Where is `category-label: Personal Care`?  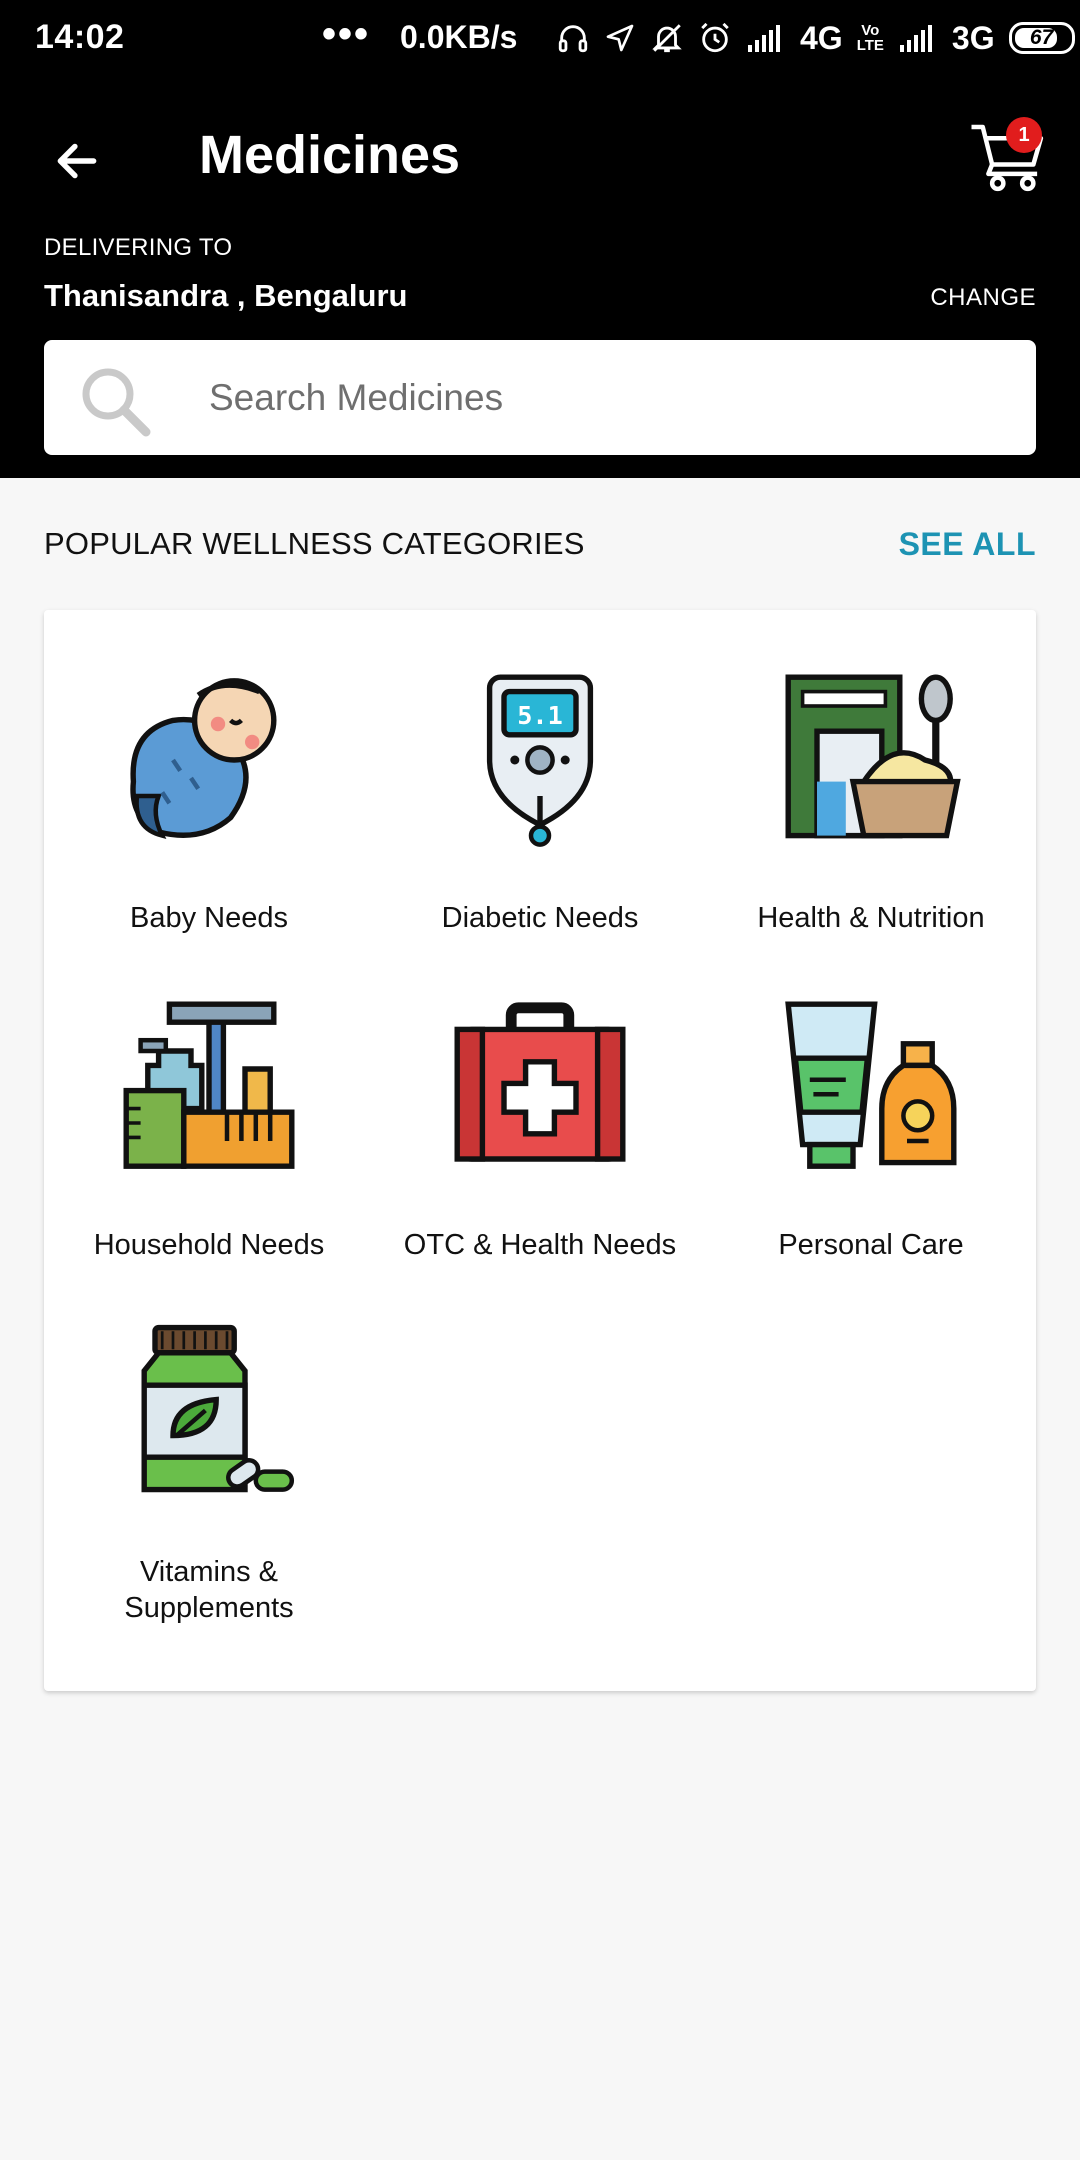 category-label: Personal Care is located at coordinates (871, 1245).